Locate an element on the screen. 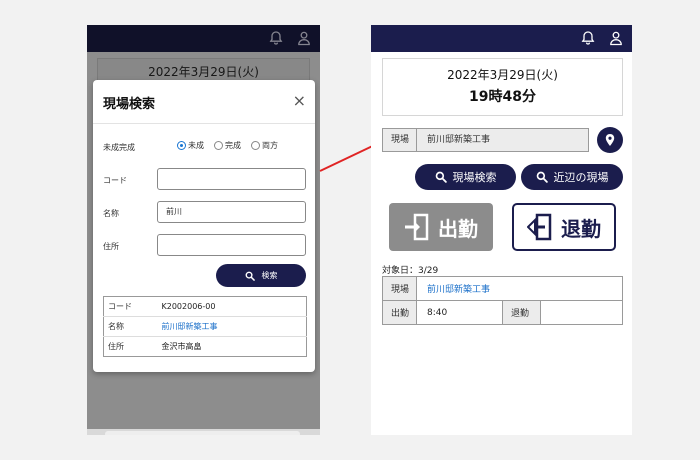  location-pin-icon is located at coordinates (610, 140).